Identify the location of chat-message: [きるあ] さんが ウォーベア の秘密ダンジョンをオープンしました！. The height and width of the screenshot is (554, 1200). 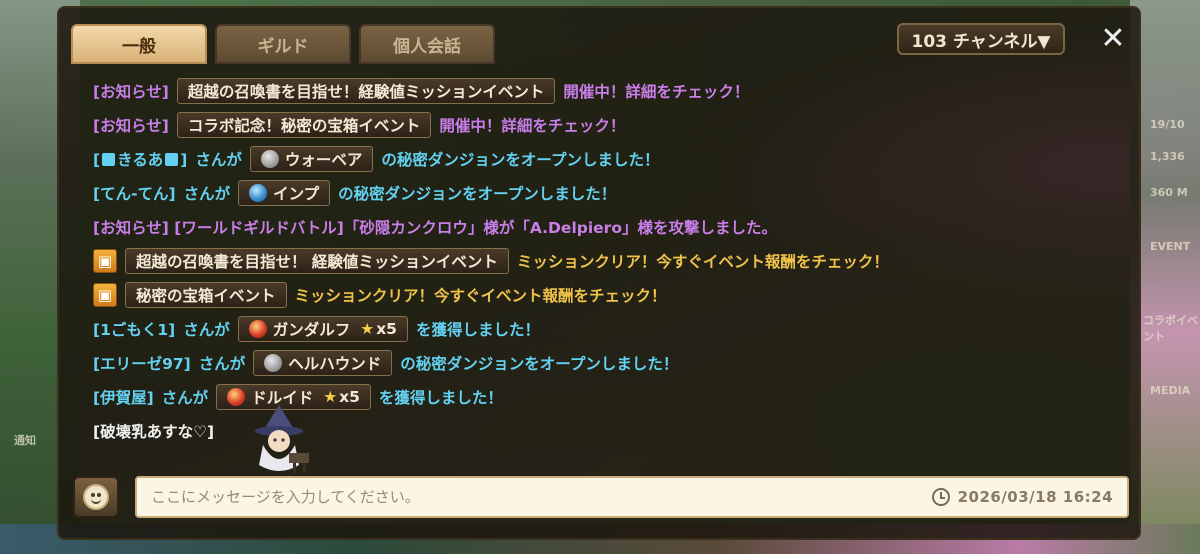
(613, 159).